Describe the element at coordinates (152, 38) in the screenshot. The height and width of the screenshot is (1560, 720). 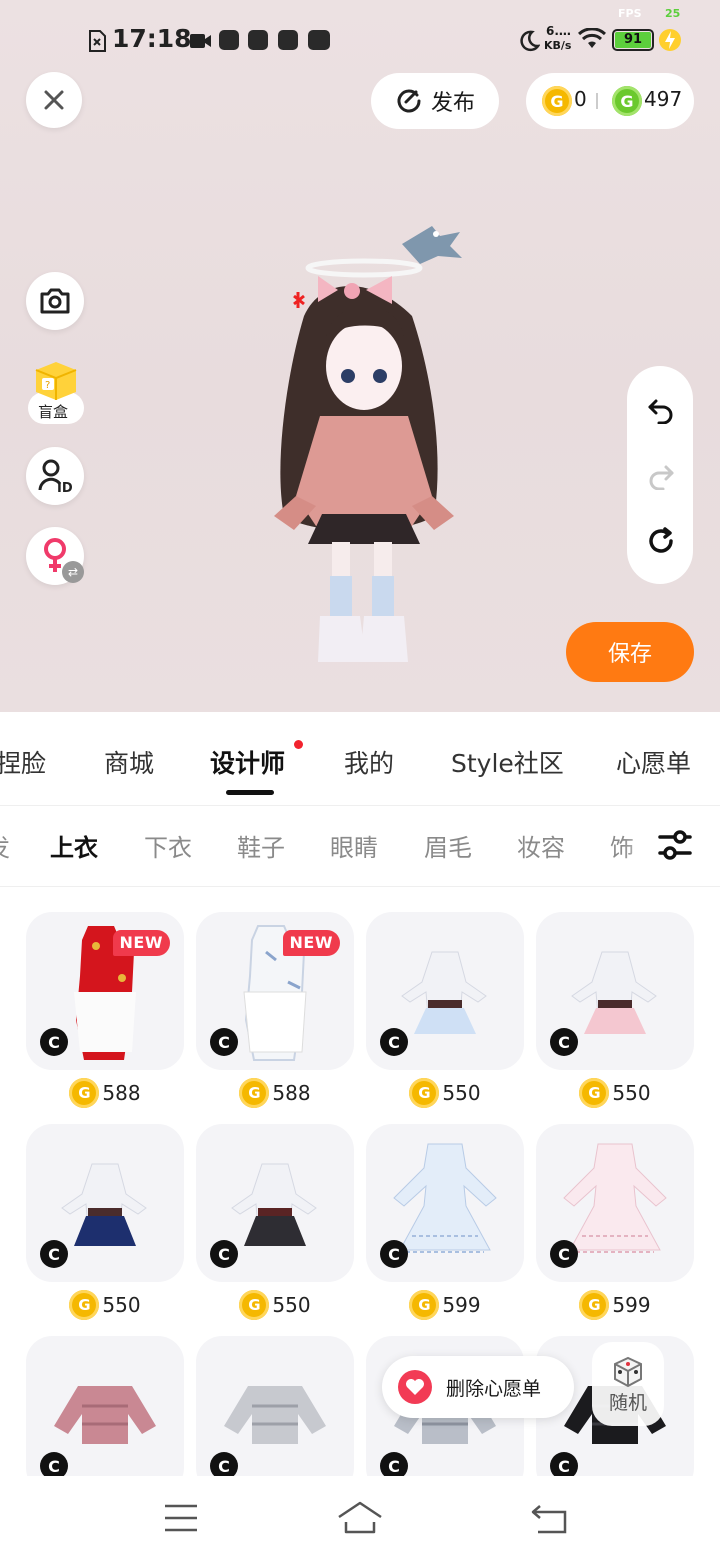
I see `clock: 17:18` at that location.